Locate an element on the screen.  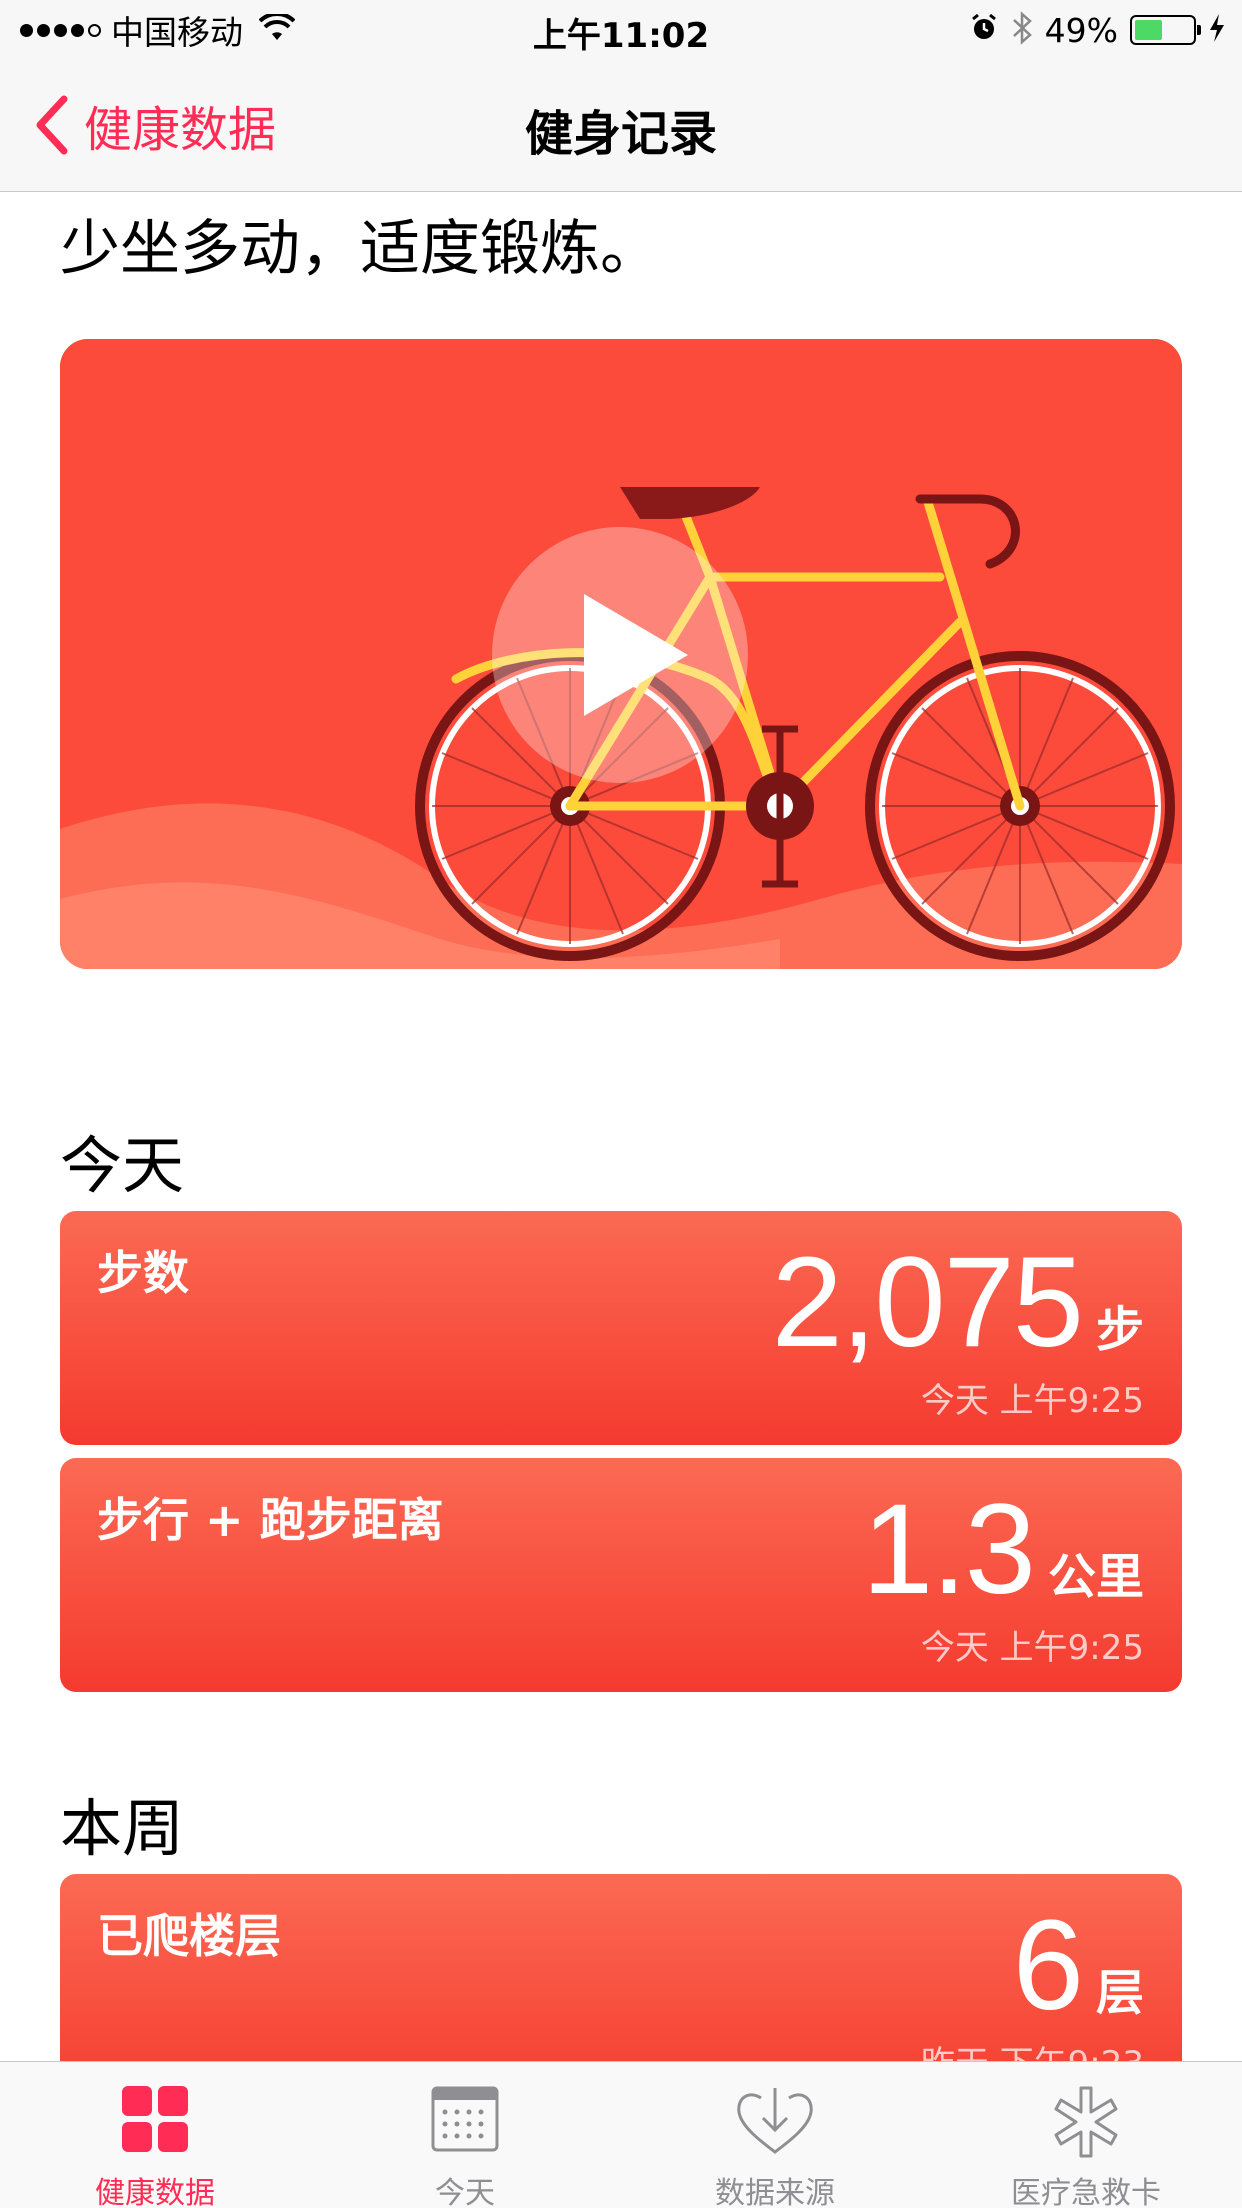
headline: 少坐多动，适度锻炼。 is located at coordinates (360, 249).